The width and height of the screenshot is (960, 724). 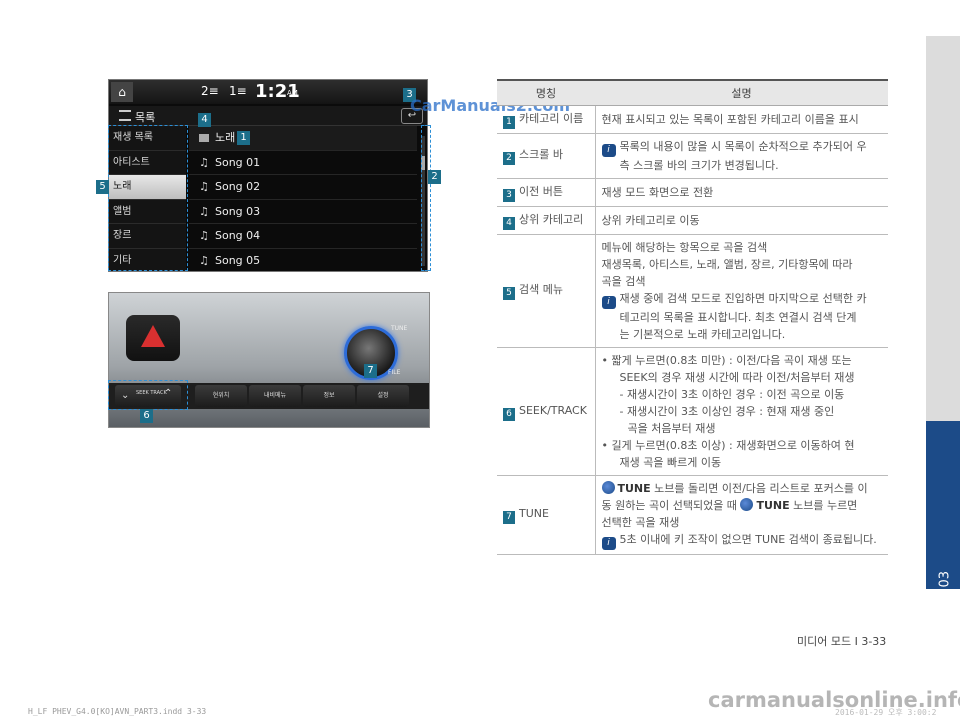 What do you see at coordinates (370, 371) in the screenshot?
I see `callout-badge-7: 7` at bounding box center [370, 371].